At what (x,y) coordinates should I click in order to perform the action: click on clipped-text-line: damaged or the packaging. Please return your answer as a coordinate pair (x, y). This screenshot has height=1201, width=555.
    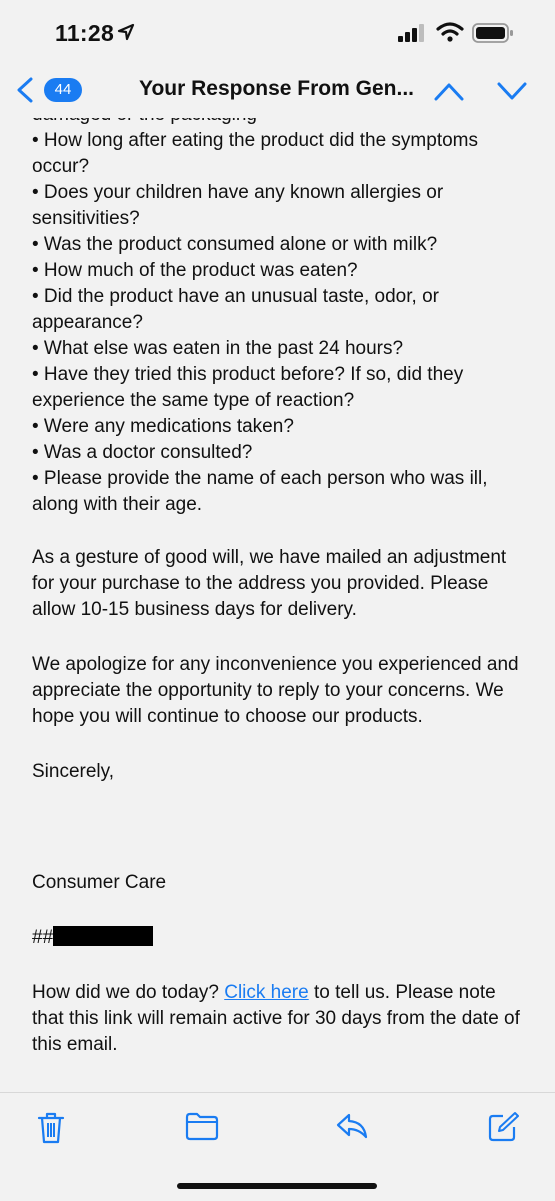
    Looking at the image, I should click on (282, 123).